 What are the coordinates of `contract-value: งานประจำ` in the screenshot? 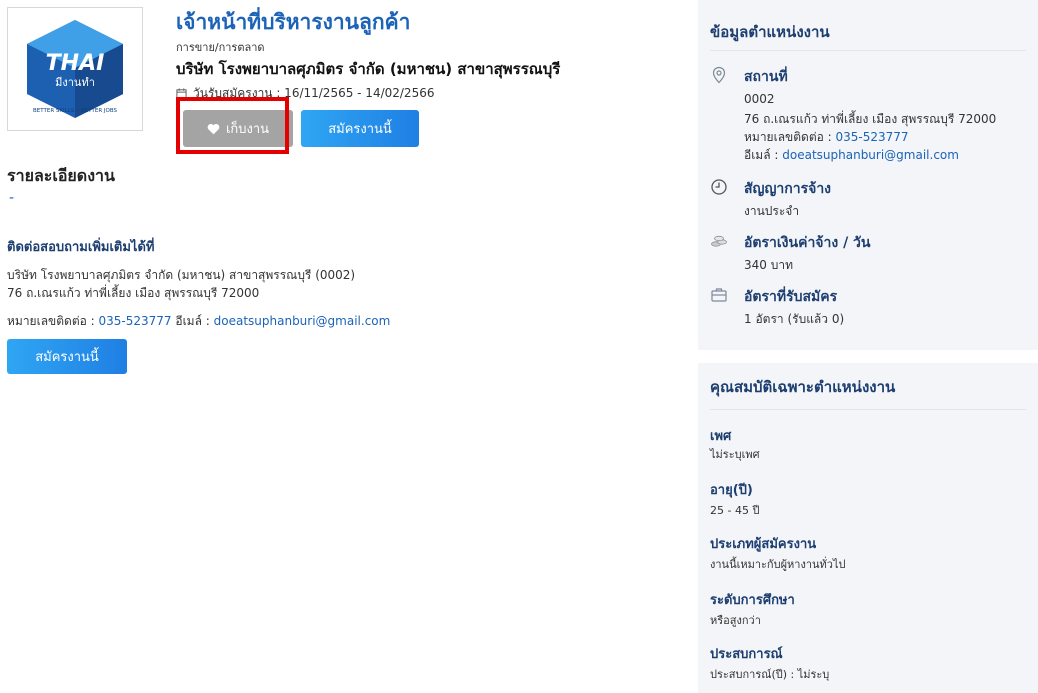 It's located at (772, 211).